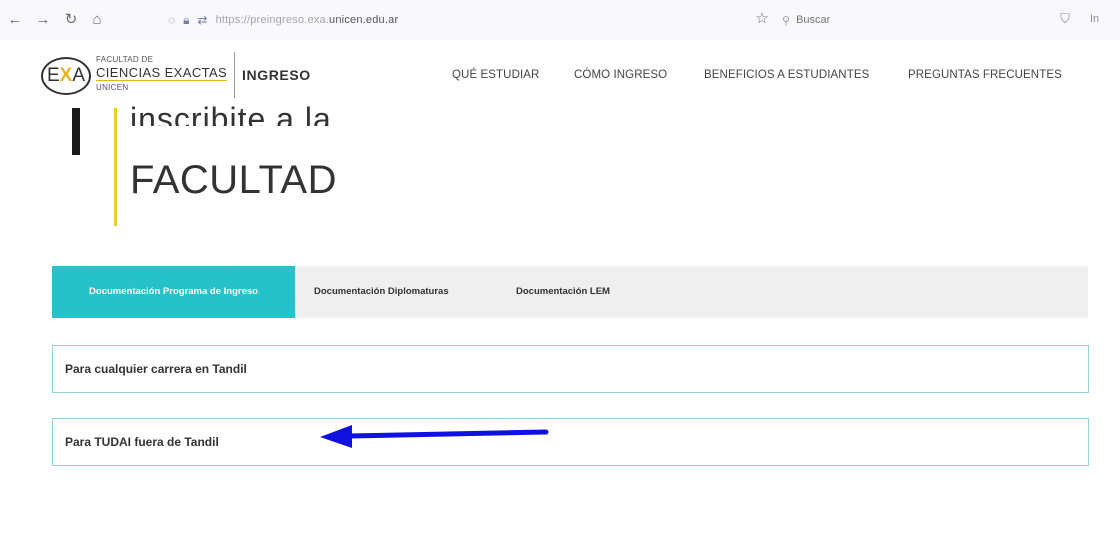 This screenshot has height=543, width=1120. Describe the element at coordinates (381, 292) in the screenshot. I see `tab-diplomaturas: Documentación Diplomaturas` at that location.